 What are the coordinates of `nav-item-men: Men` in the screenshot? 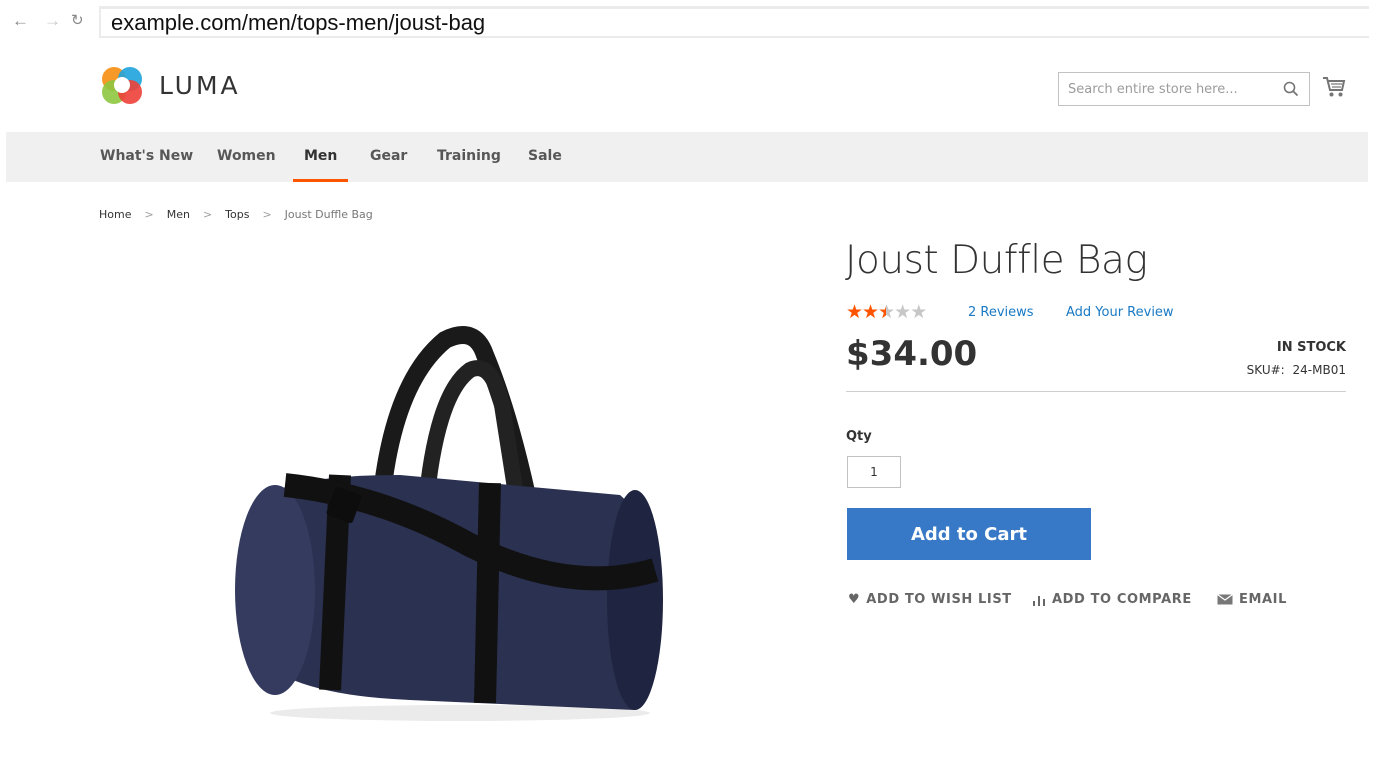 It's located at (320, 157).